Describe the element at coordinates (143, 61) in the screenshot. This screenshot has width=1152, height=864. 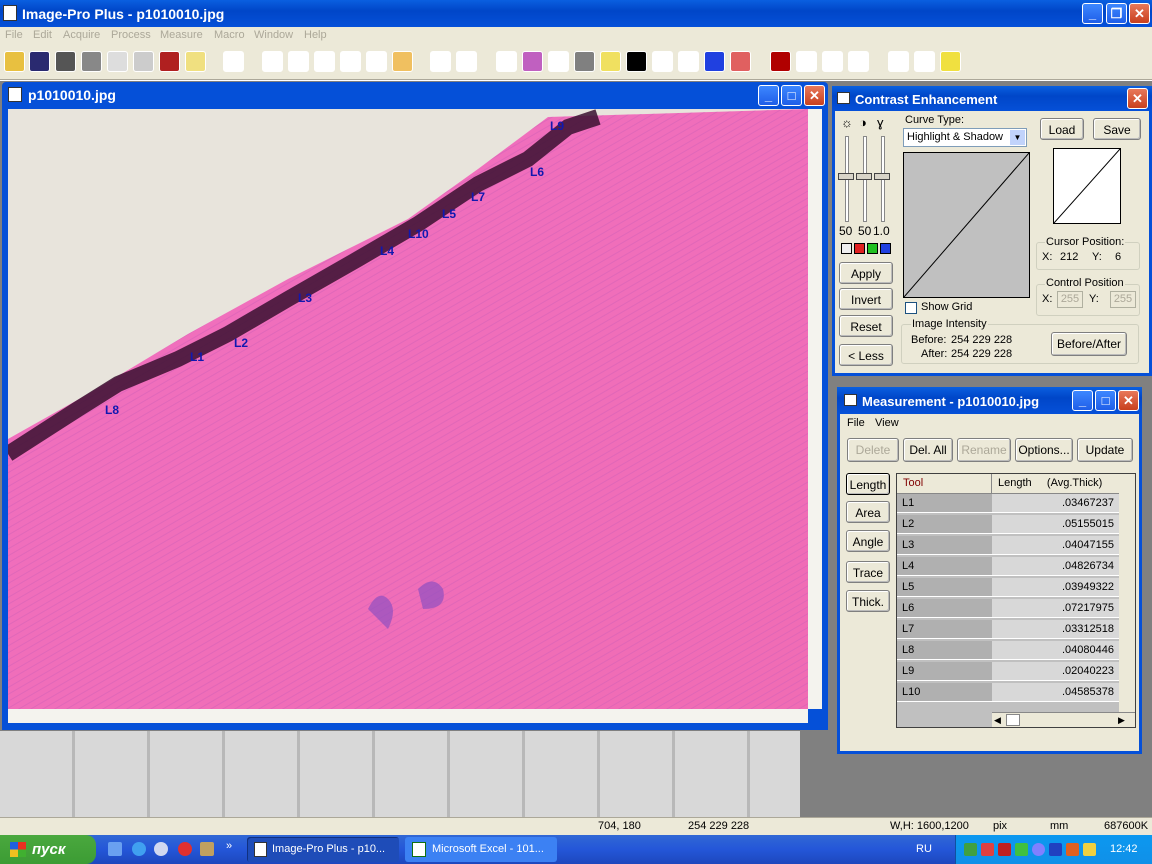
I see `print-icon` at that location.